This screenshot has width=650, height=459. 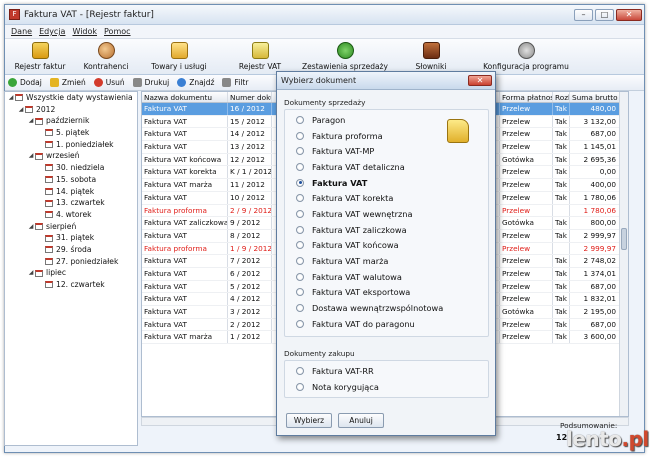 I want to click on find-button: Znajdź, so click(x=195, y=82).